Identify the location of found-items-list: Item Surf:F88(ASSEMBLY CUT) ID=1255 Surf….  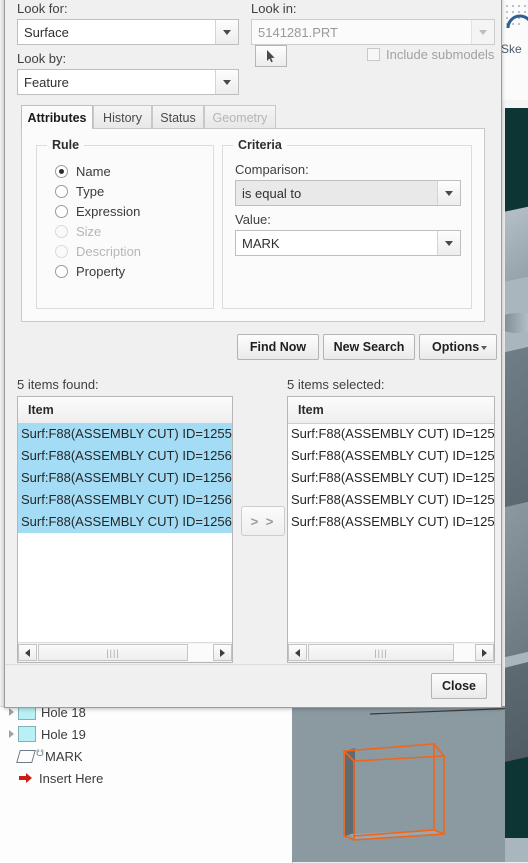
(125, 529).